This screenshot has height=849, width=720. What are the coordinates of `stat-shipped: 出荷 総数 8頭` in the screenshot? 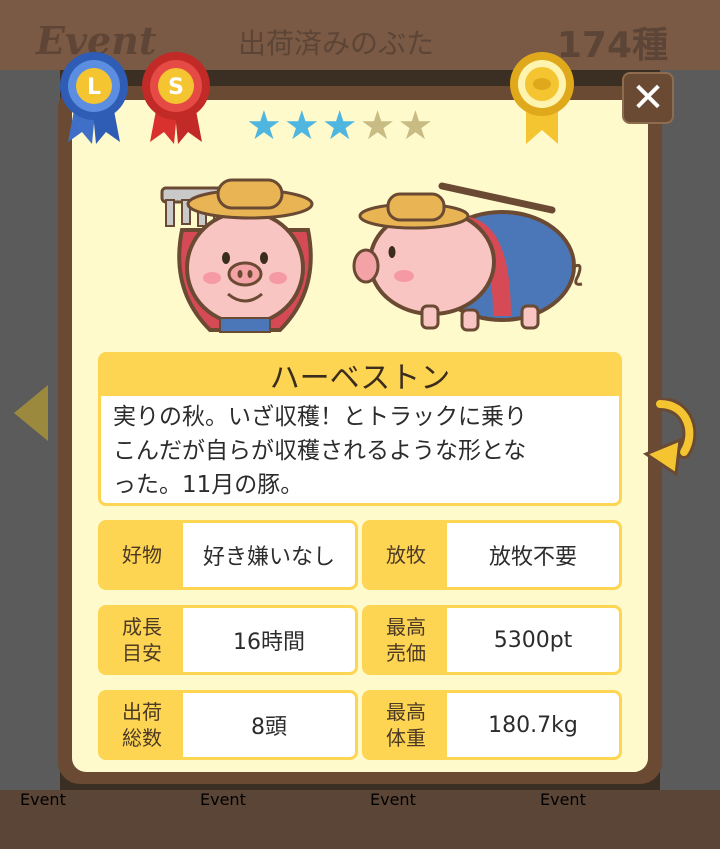 It's located at (228, 725).